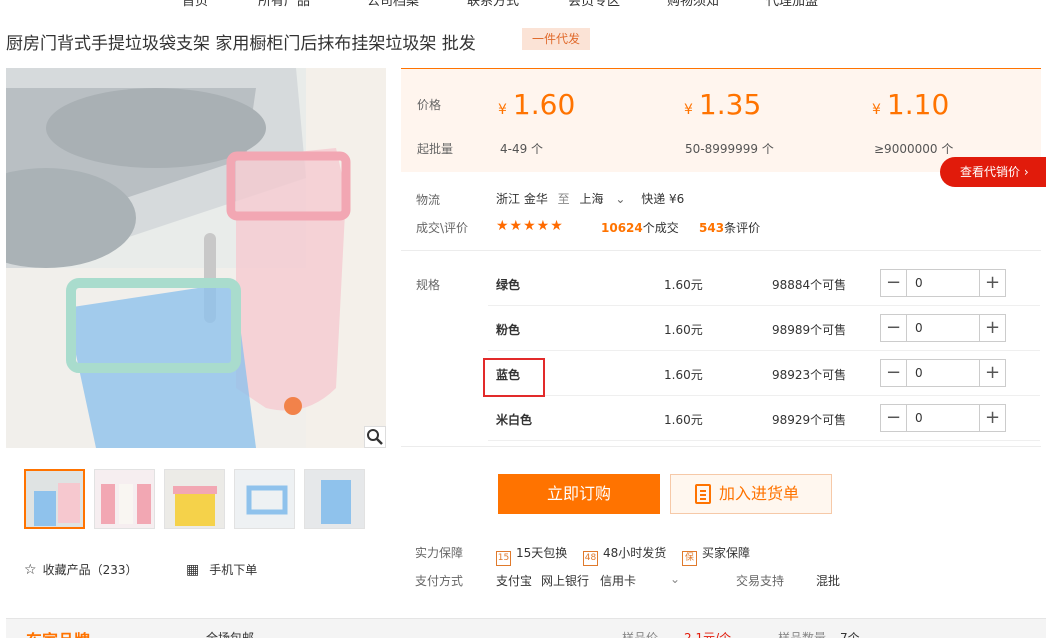  Describe the element at coordinates (850, 634) in the screenshot. I see `sample-qty: 7个` at that location.